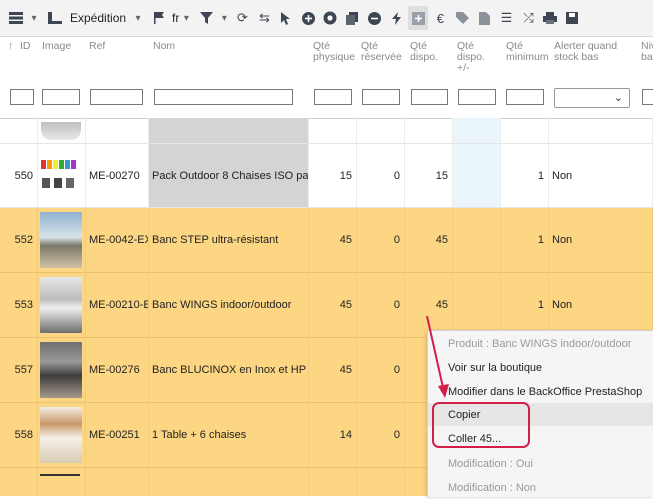  I want to click on filter-image-input, so click(61, 97).